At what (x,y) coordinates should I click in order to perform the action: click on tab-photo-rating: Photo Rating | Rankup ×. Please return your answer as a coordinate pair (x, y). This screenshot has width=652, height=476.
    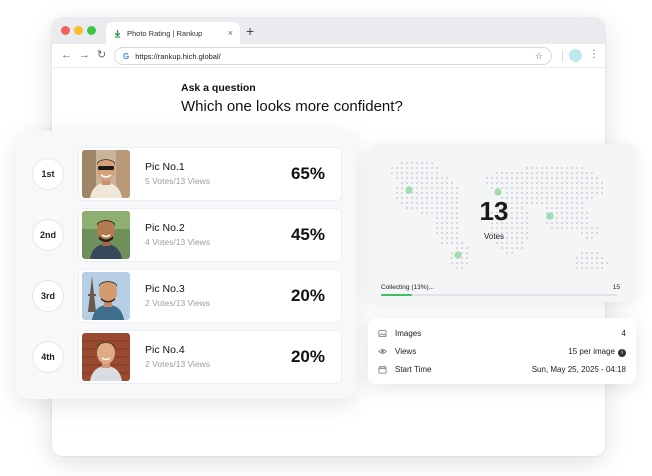
    Looking at the image, I should click on (173, 33).